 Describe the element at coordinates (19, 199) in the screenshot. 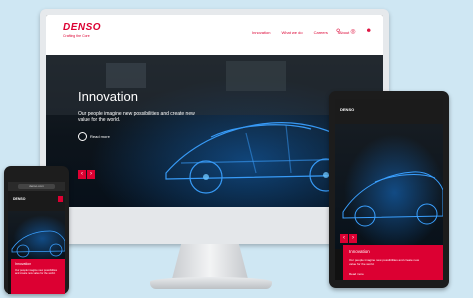

I see `phone-brand-logo: DENSO` at that location.